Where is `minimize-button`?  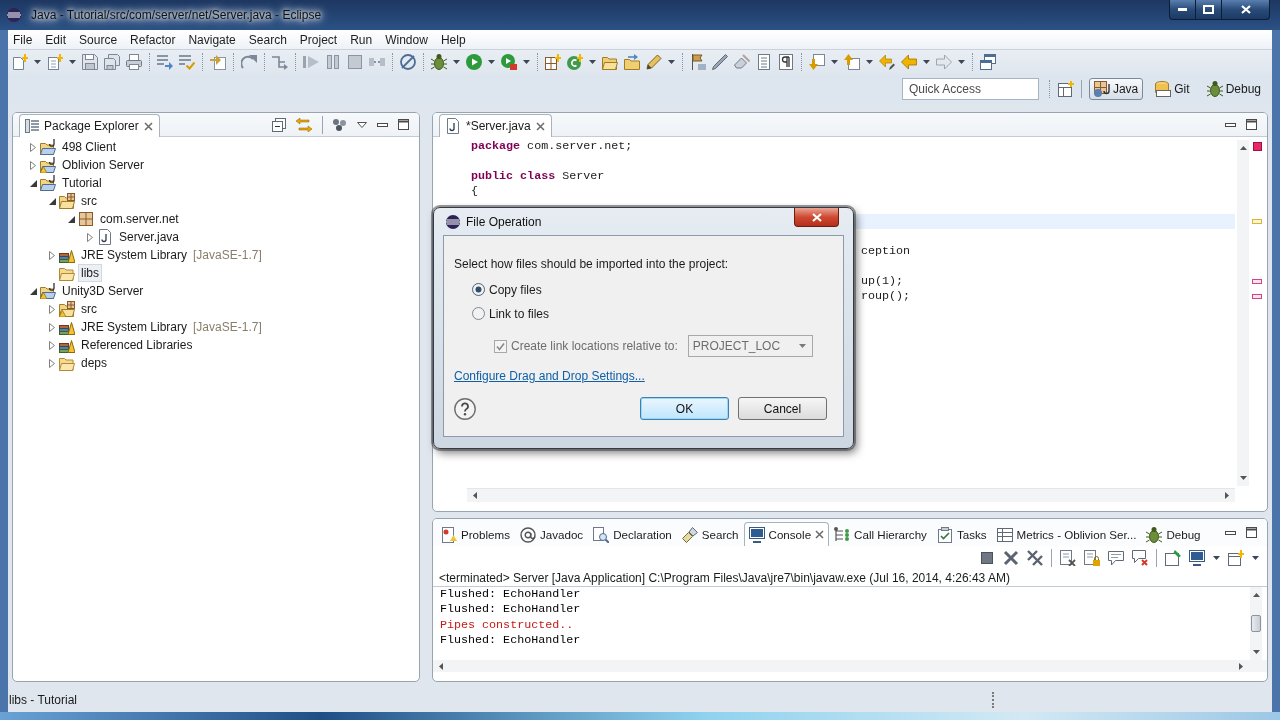
minimize-button is located at coordinates (1182, 10).